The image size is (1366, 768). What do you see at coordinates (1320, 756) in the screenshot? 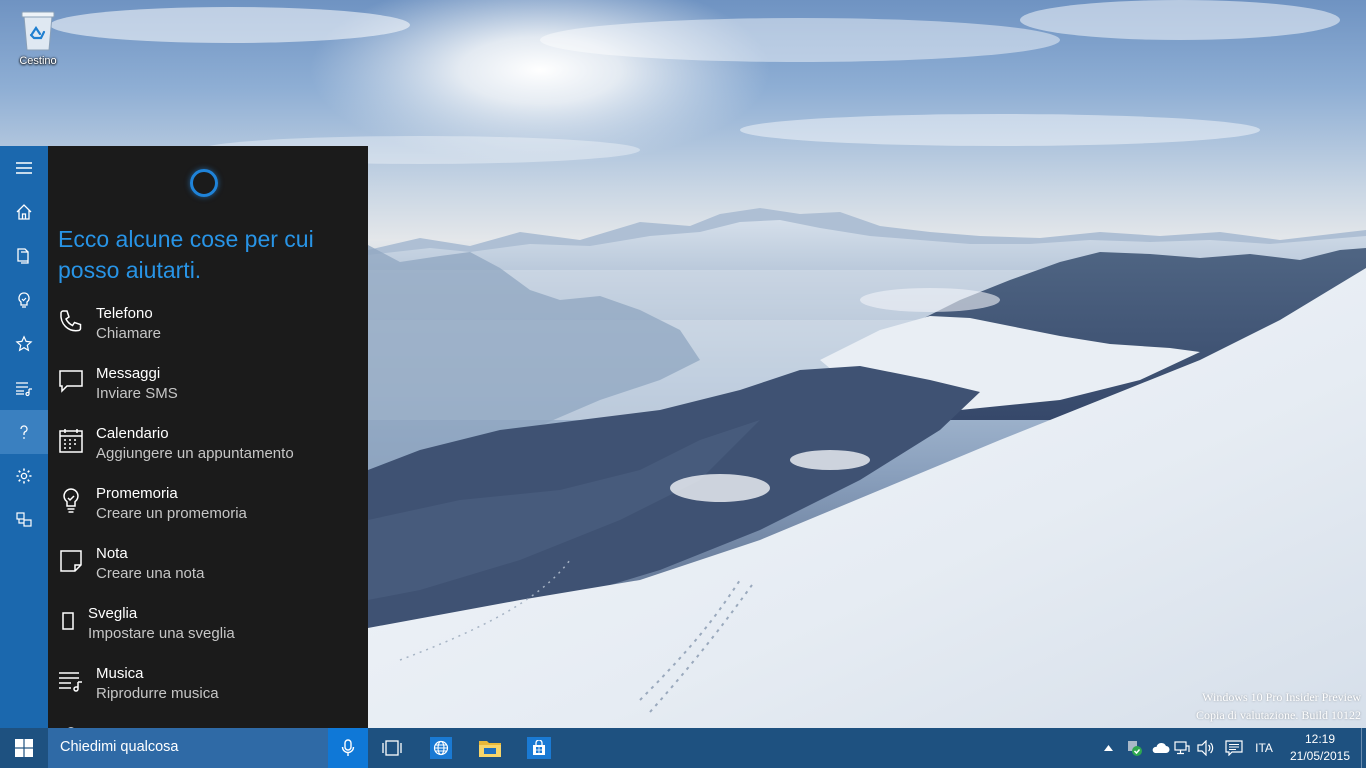
I see `clock-date: 21/05/2015` at bounding box center [1320, 756].